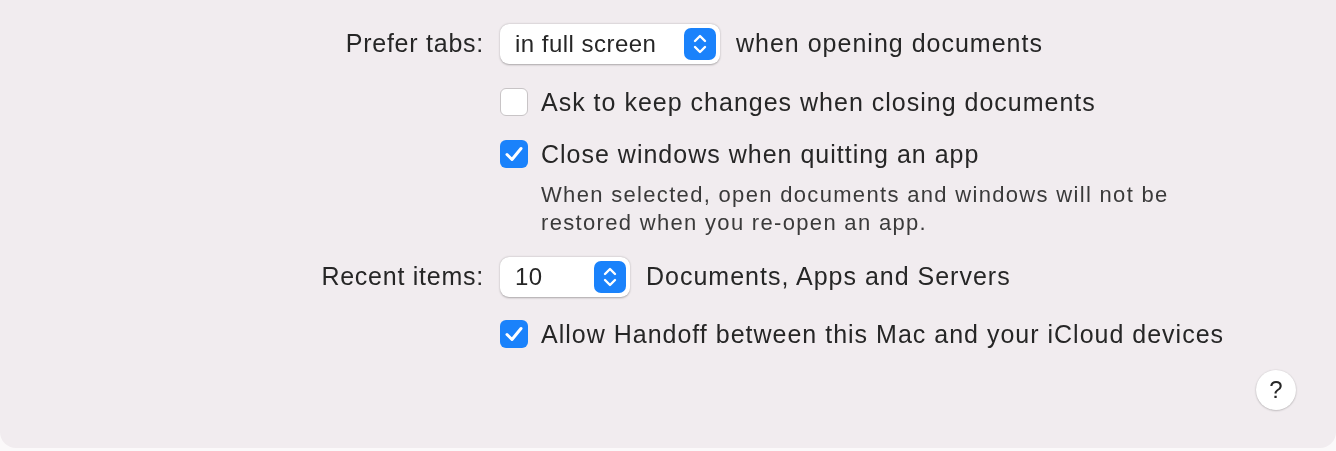  Describe the element at coordinates (828, 277) in the screenshot. I see `popup-suffix-text: Documents, Apps and Servers` at that location.